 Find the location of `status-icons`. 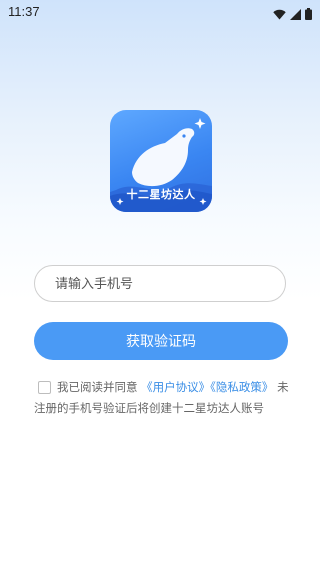

status-icons is located at coordinates (292, 14).